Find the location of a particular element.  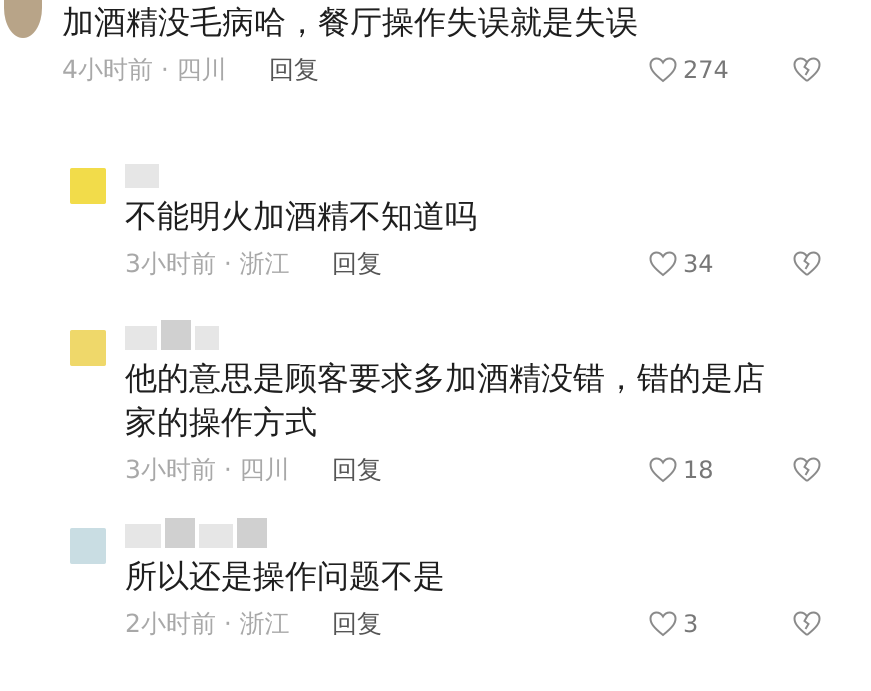

comment-text: 他的意思是顾客要求多加酒精没错，错的是店家的操作方式 is located at coordinates (445, 400).